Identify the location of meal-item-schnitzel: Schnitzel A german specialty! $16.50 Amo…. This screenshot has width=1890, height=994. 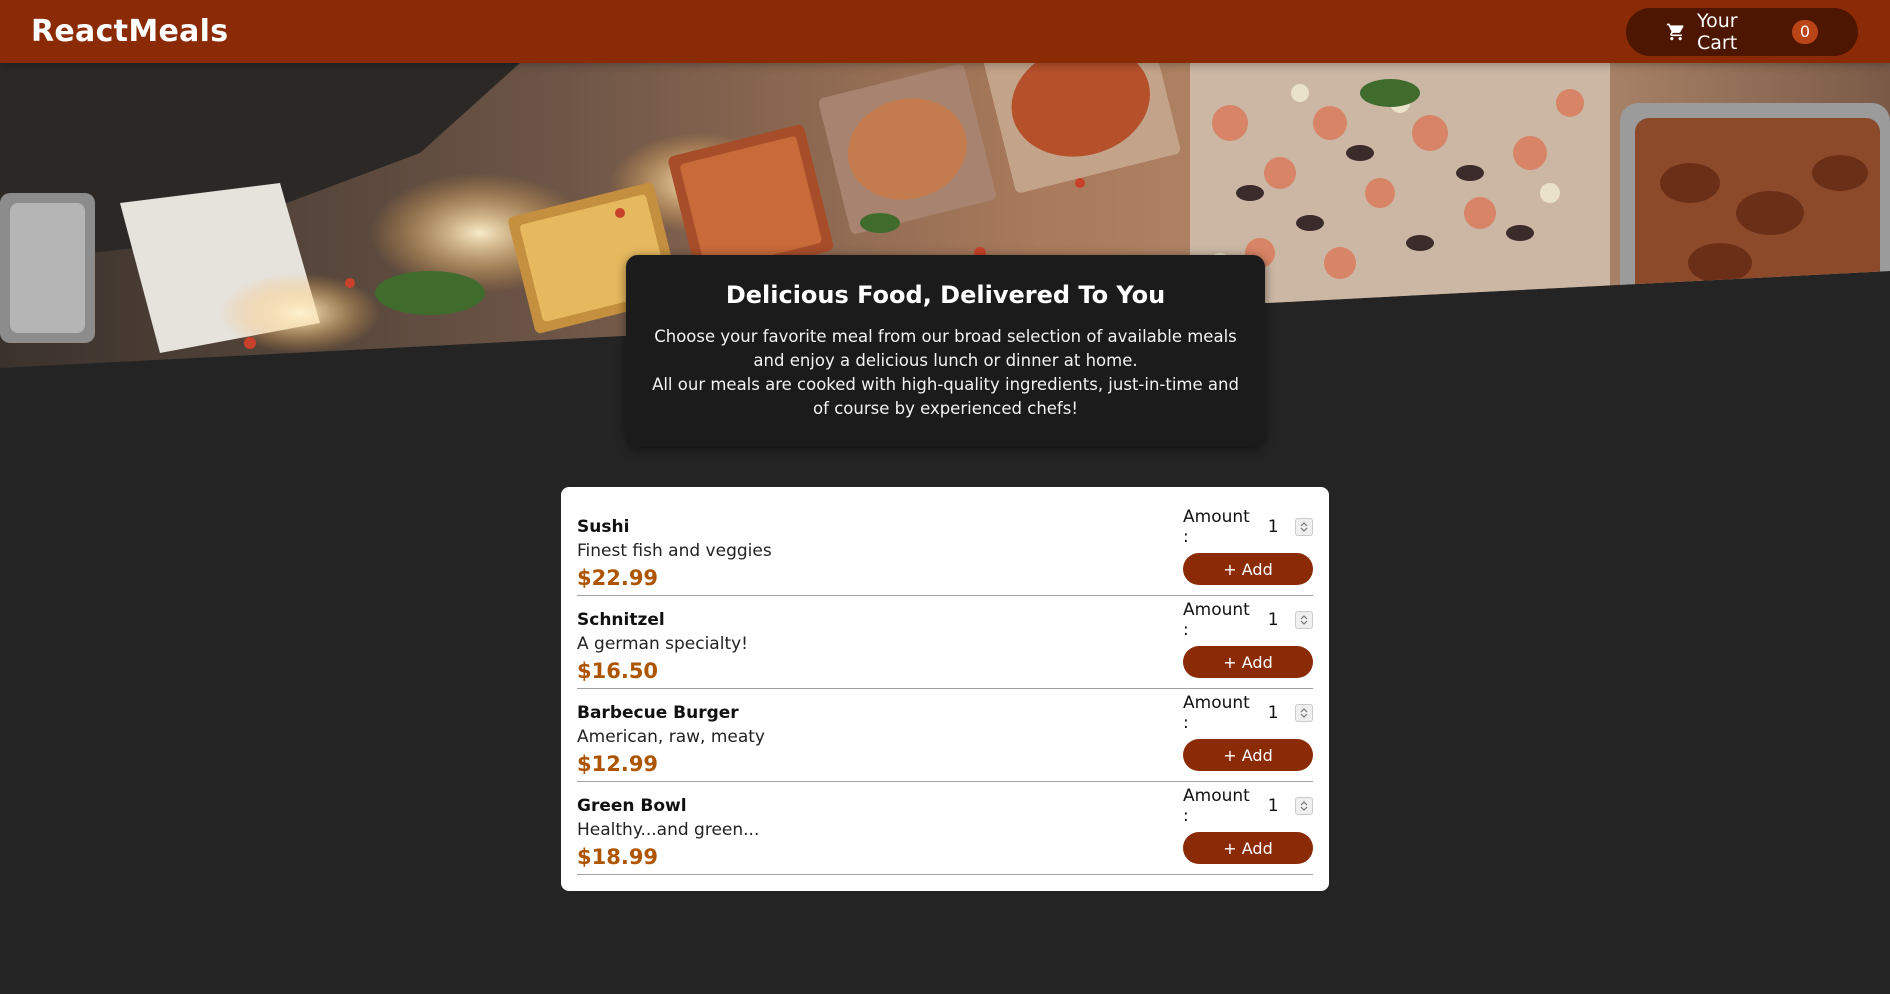
(945, 642).